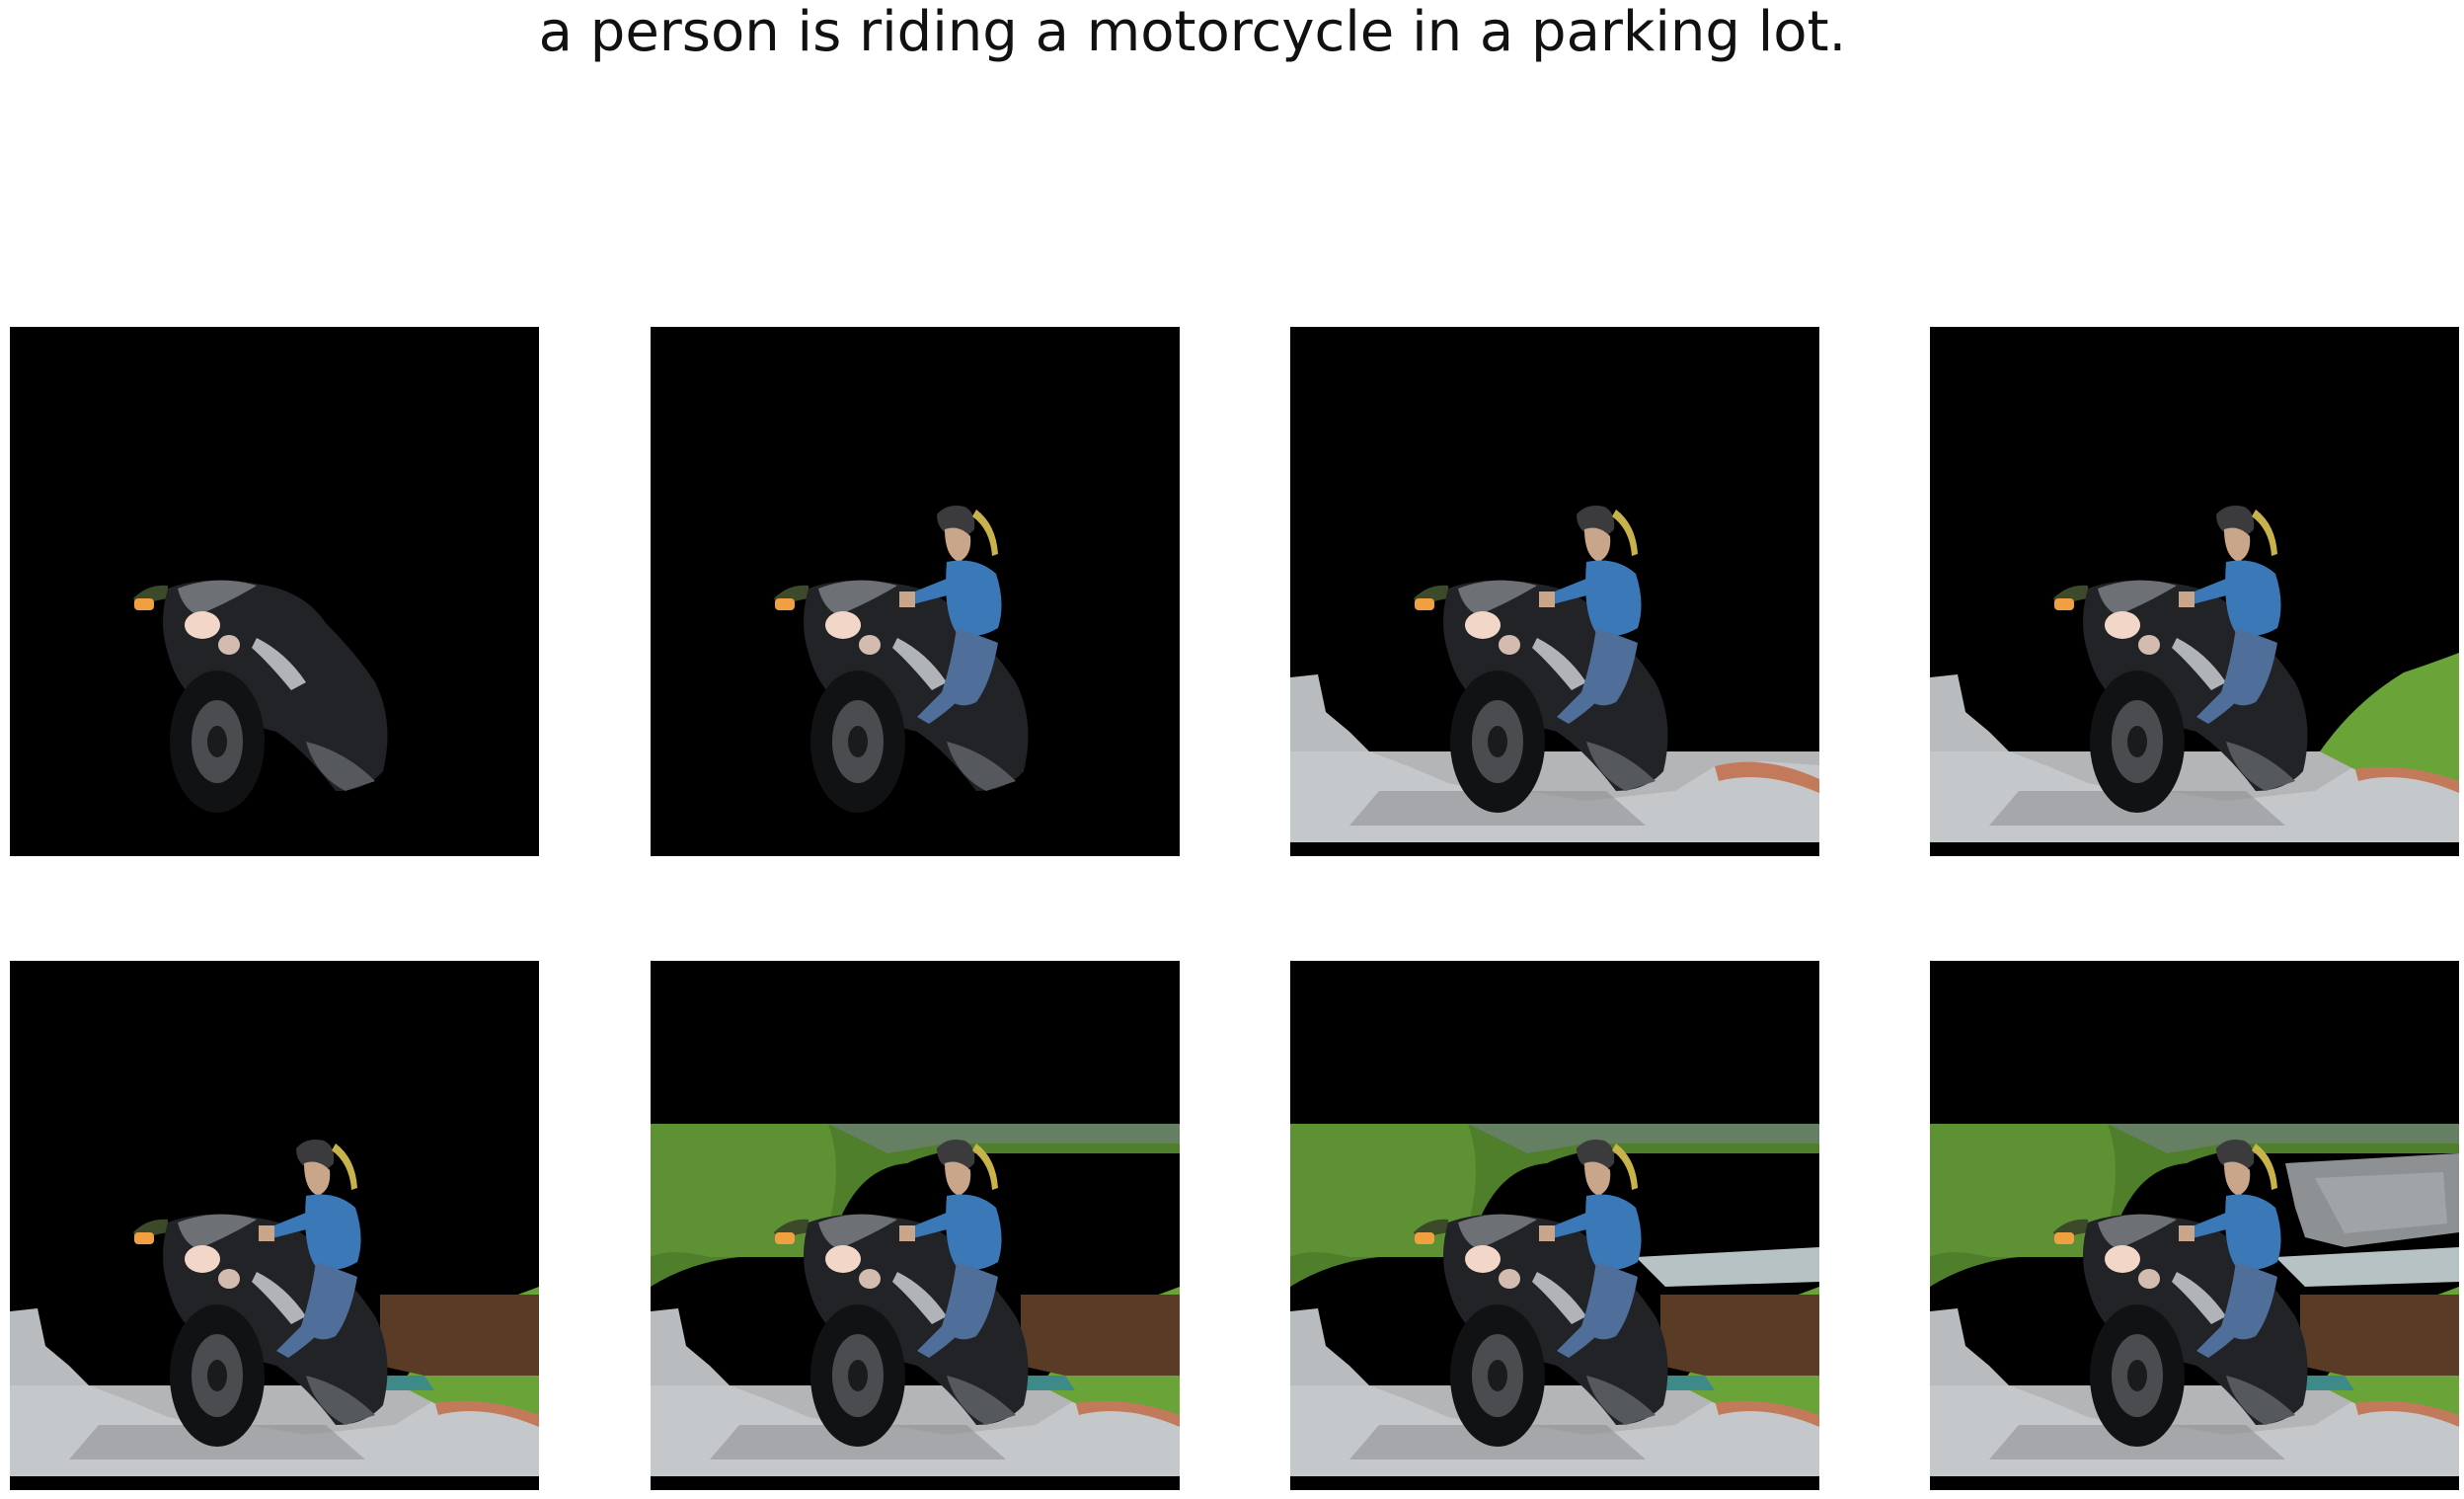  I want to click on layer-texture, so click(2372, 1200).